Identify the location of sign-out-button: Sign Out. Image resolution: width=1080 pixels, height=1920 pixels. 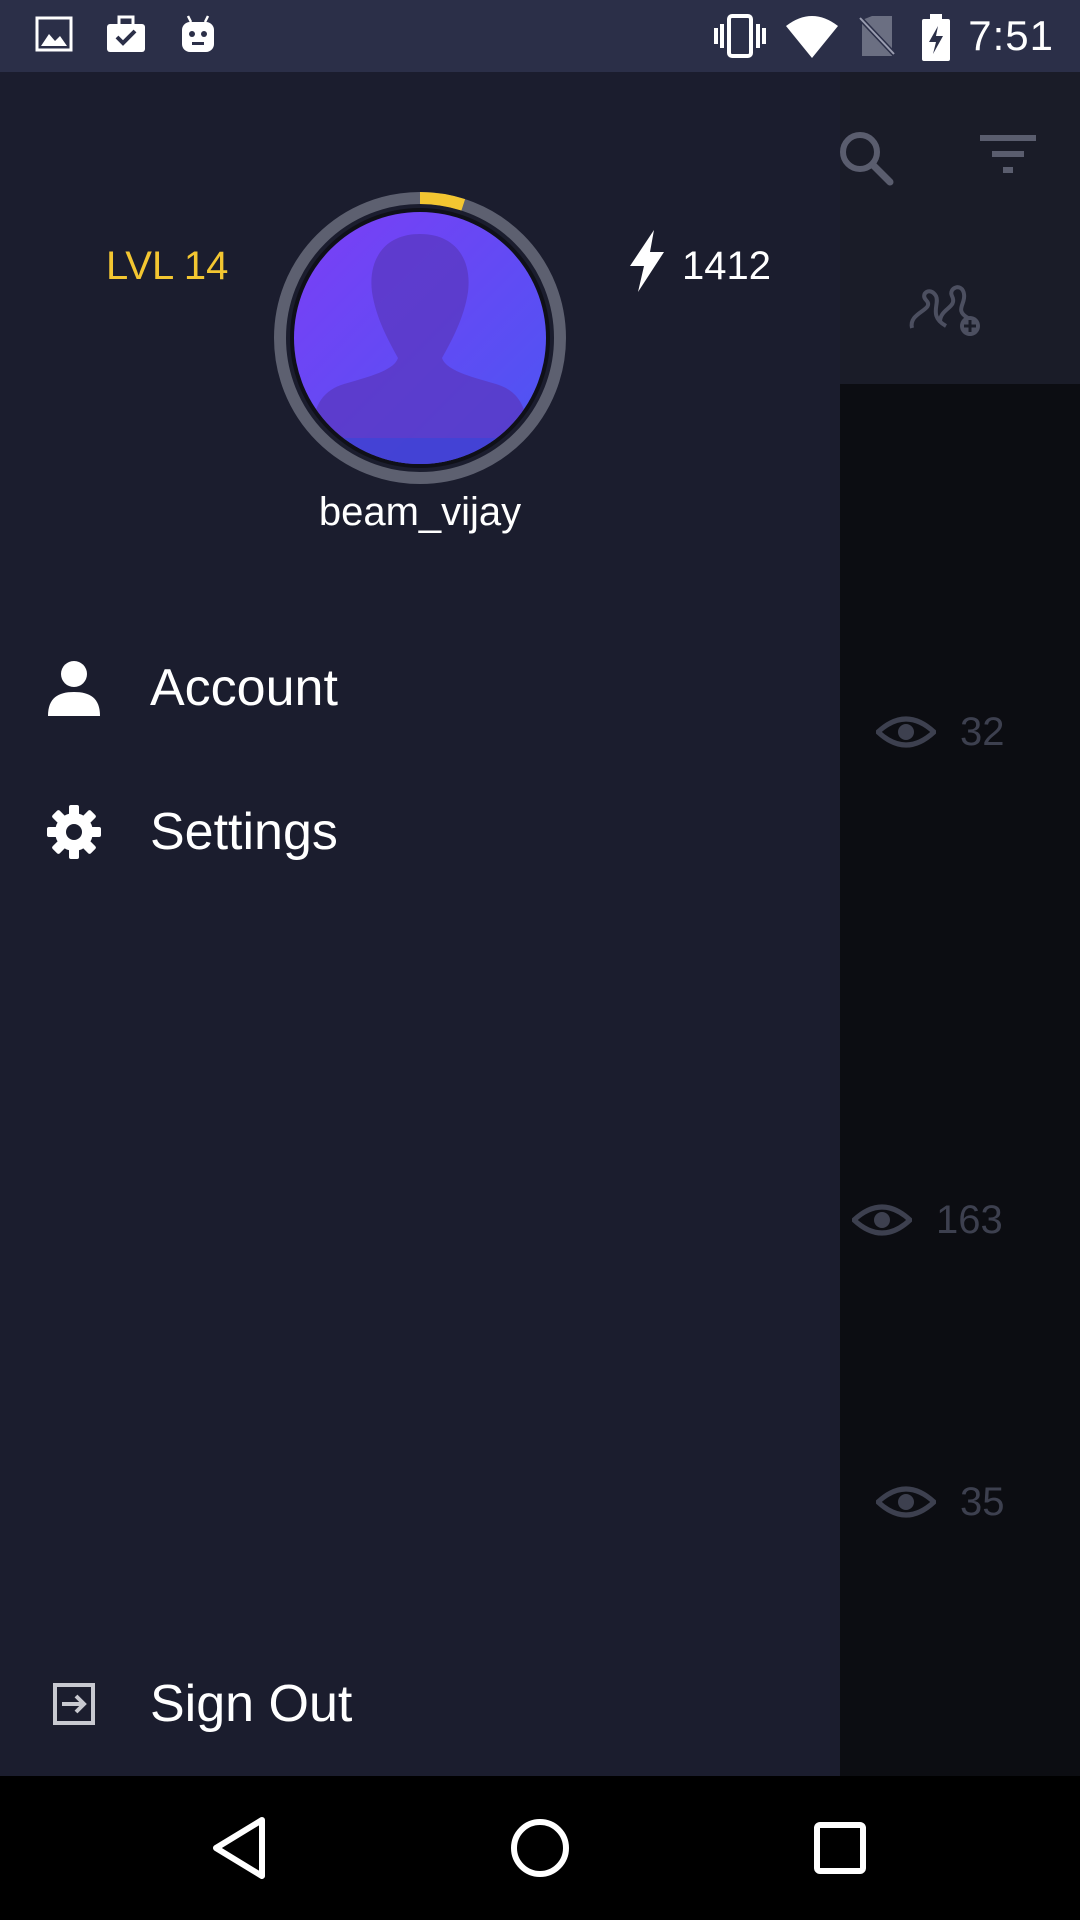
(420, 1704).